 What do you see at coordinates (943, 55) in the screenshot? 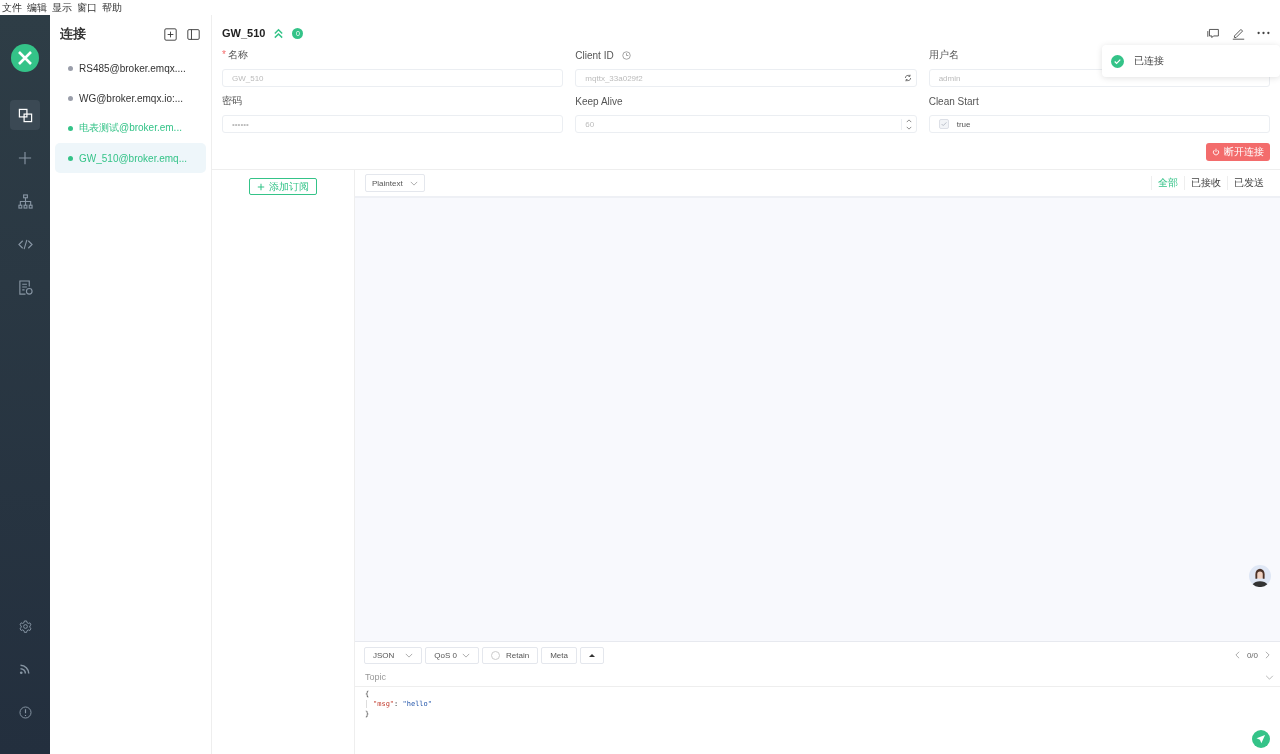
I see `field-label: 用户名` at bounding box center [943, 55].